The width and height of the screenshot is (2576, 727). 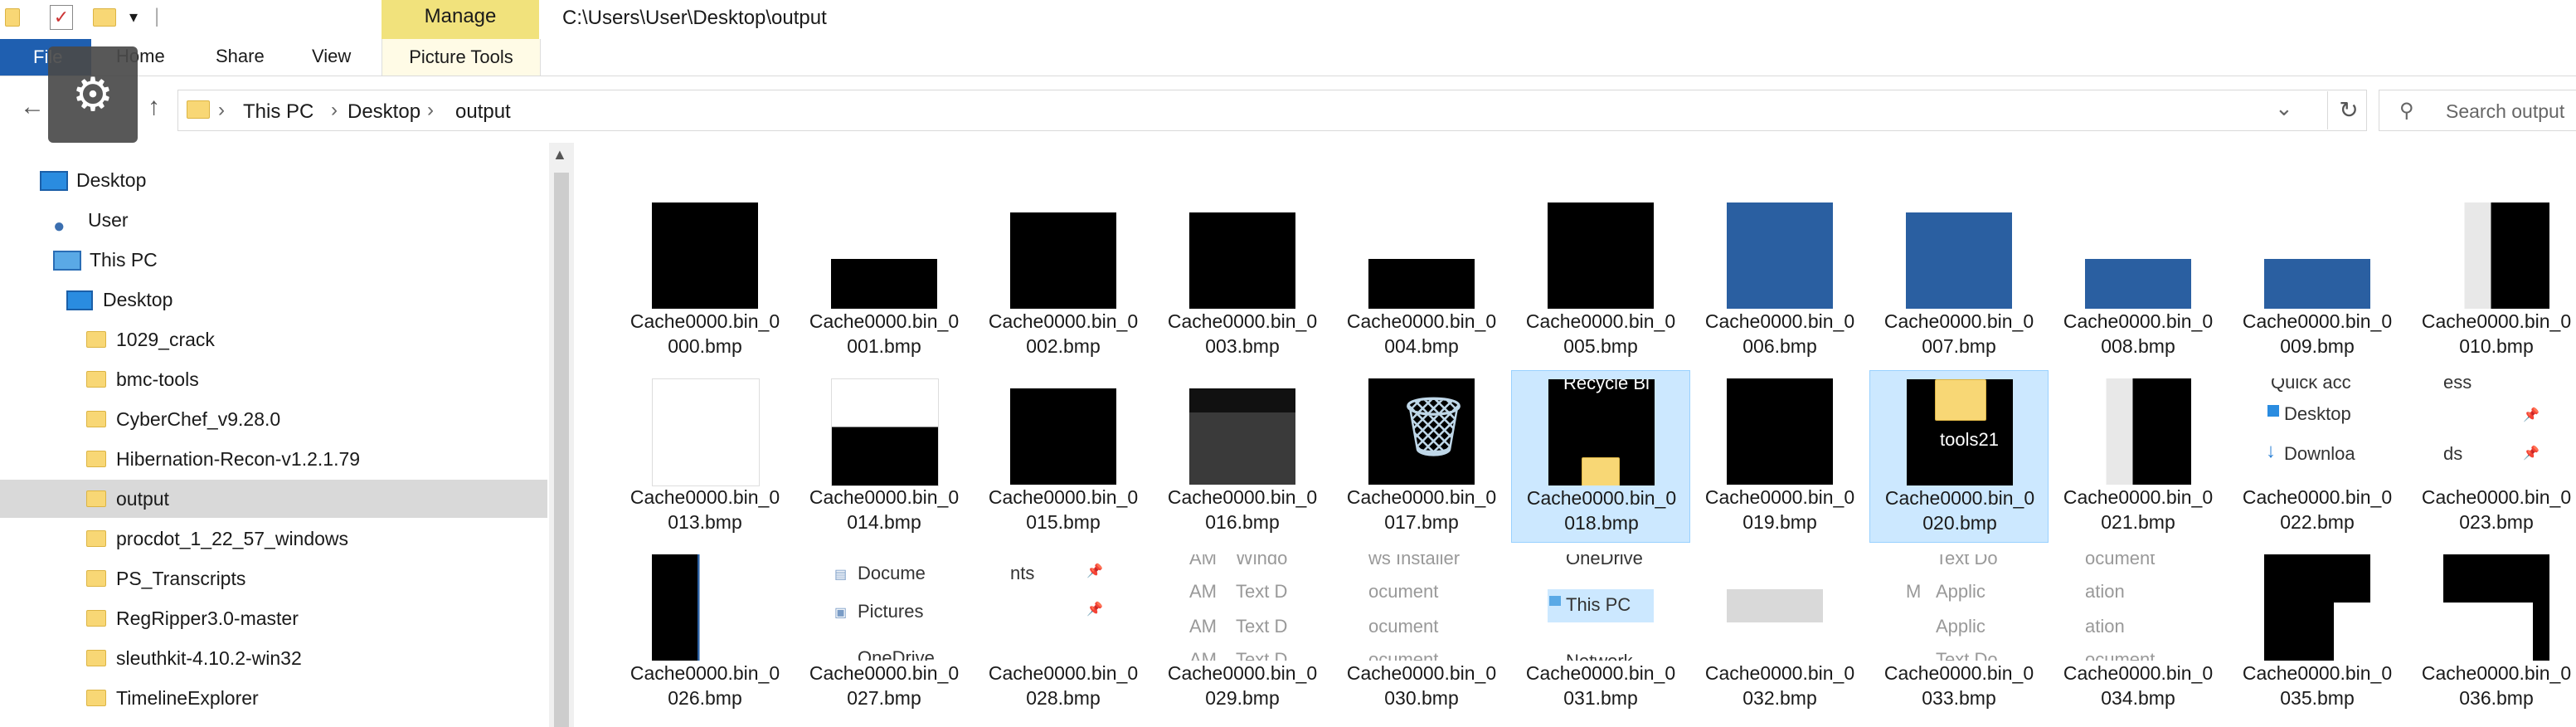 What do you see at coordinates (461, 57) in the screenshot?
I see `tab-picture-tools: Picture Tools` at bounding box center [461, 57].